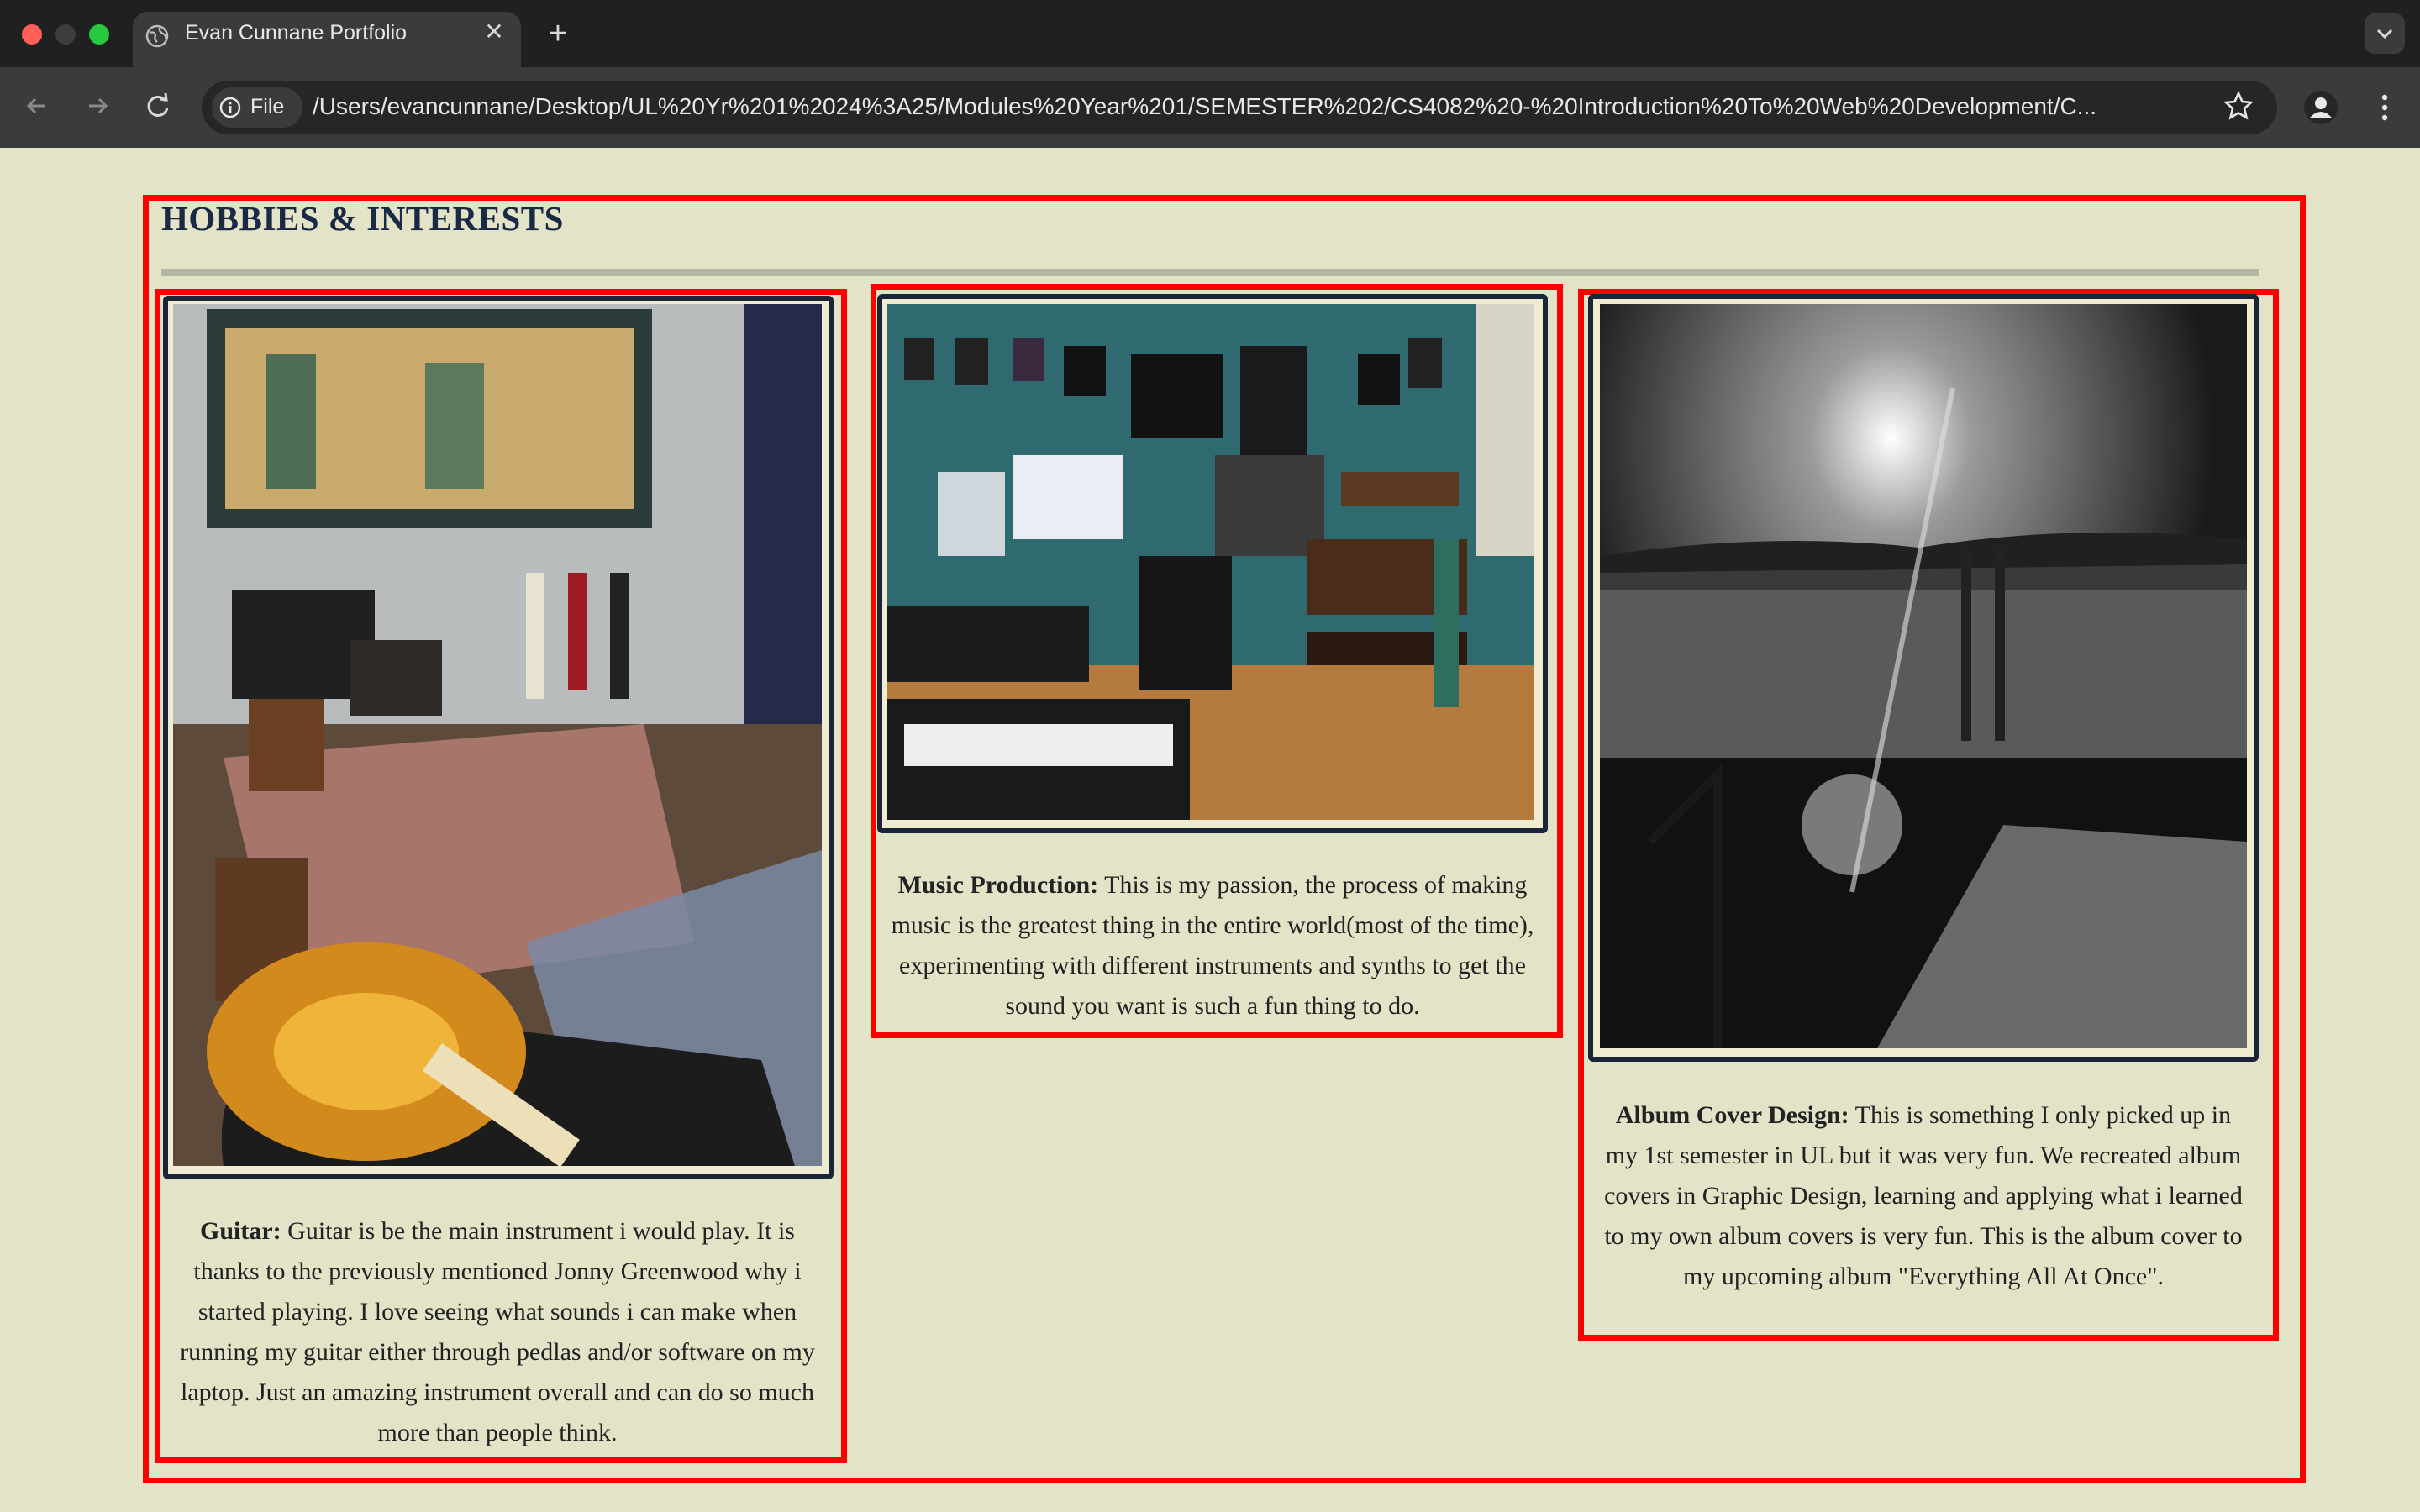 The width and height of the screenshot is (2420, 1512). What do you see at coordinates (296, 33) in the screenshot?
I see `tab-title: Evan Cunnane Portfolio` at bounding box center [296, 33].